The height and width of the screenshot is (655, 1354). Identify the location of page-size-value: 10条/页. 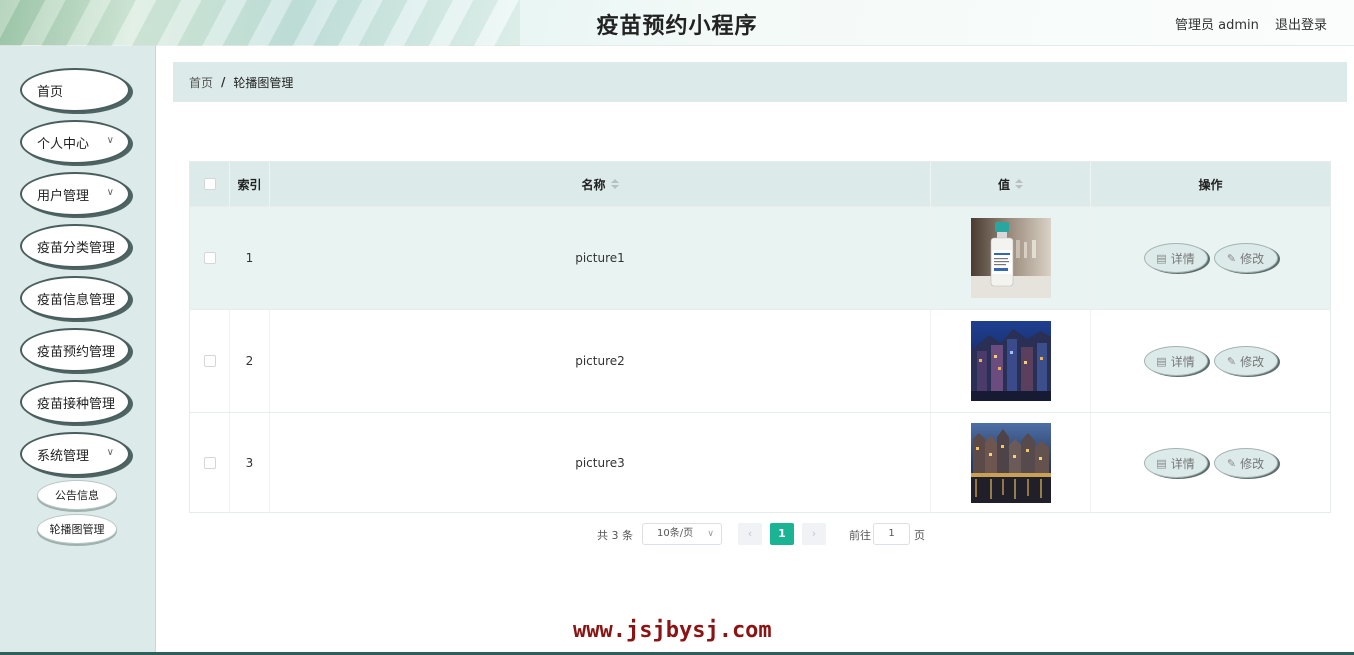
(675, 533).